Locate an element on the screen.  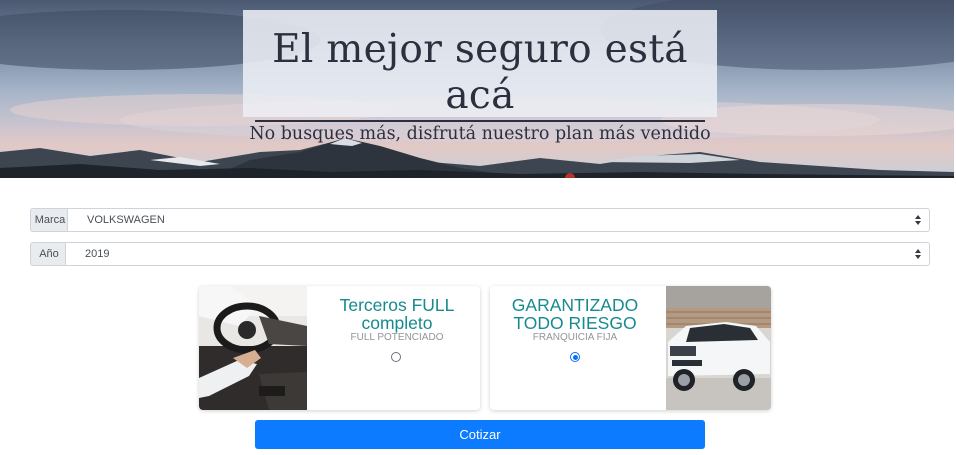
ano-field: Año 2019 is located at coordinates (480, 254).